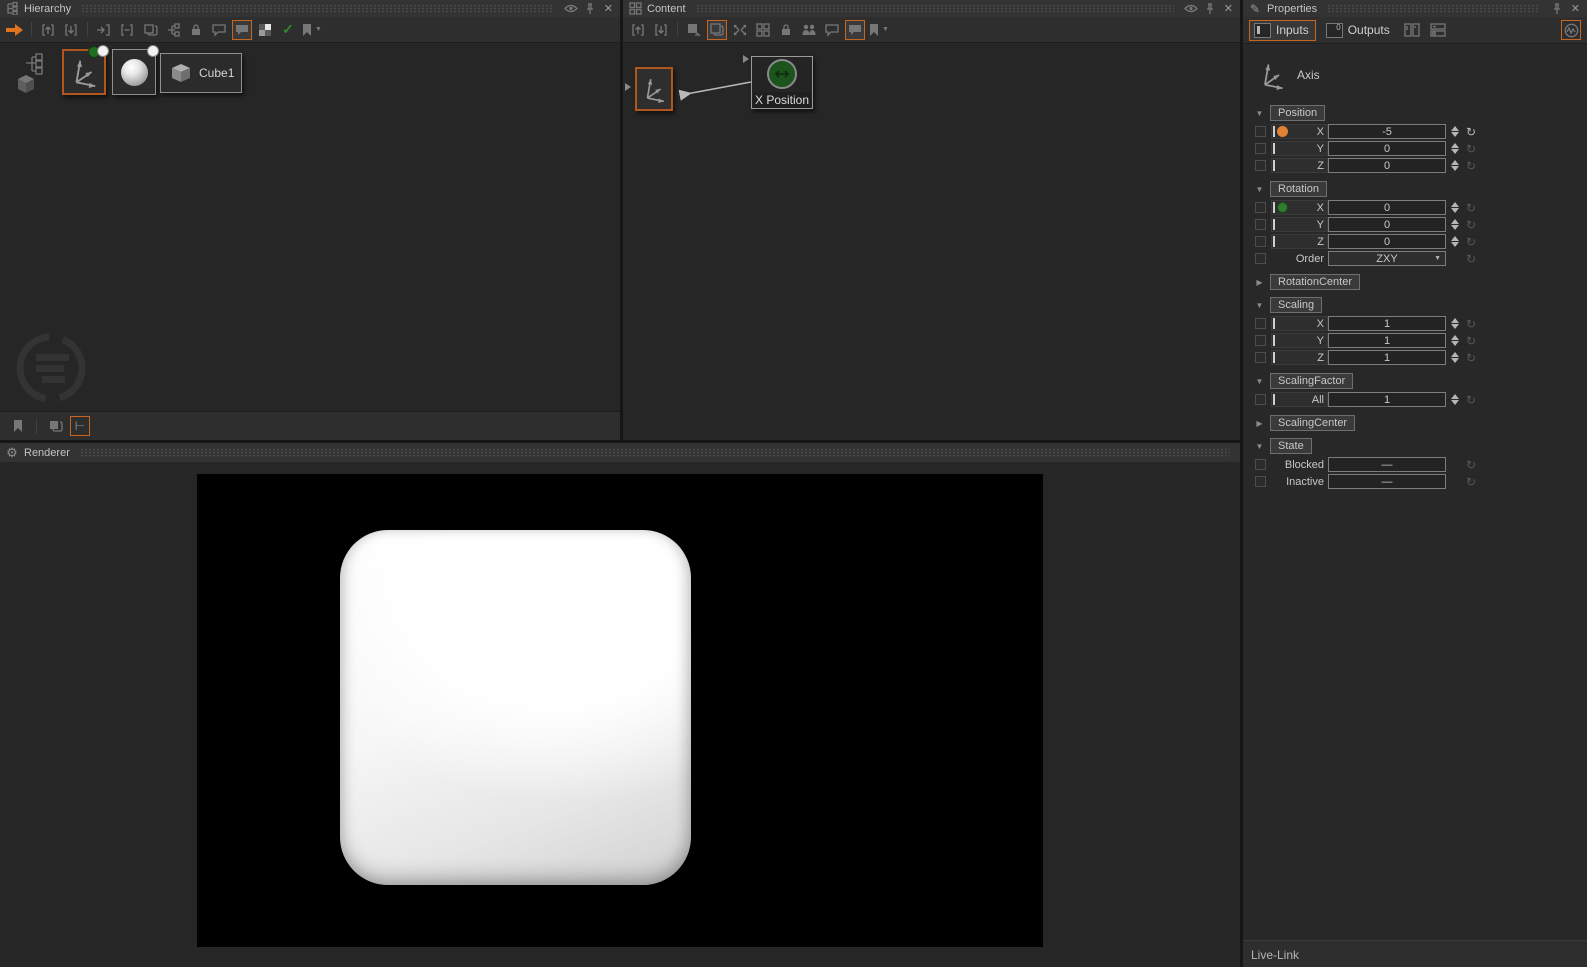 This screenshot has height=967, width=1587. I want to click on subtree-icon, so click(173, 30).